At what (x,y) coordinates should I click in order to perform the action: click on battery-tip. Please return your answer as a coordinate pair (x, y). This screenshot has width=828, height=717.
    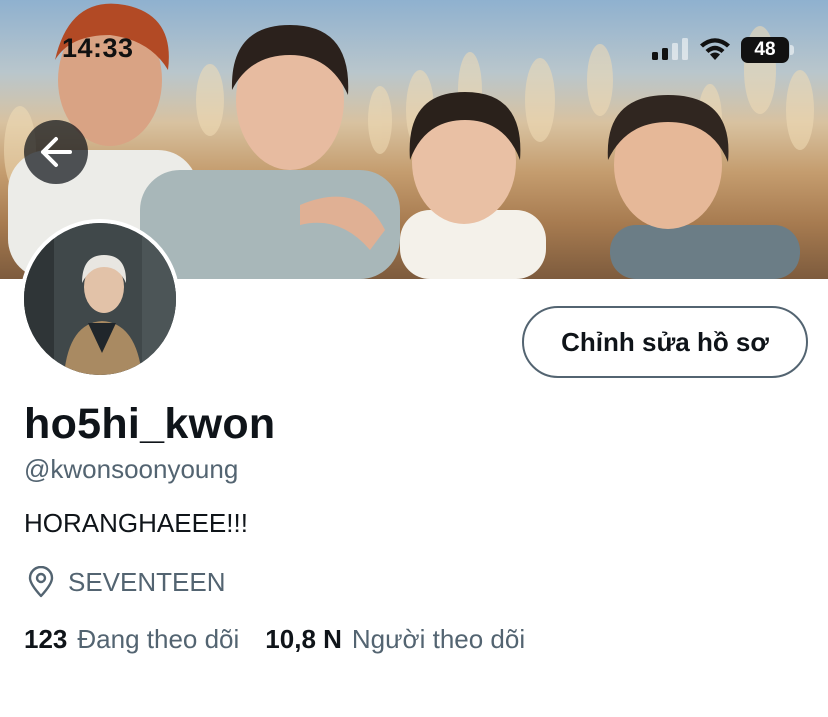
    Looking at the image, I should click on (792, 50).